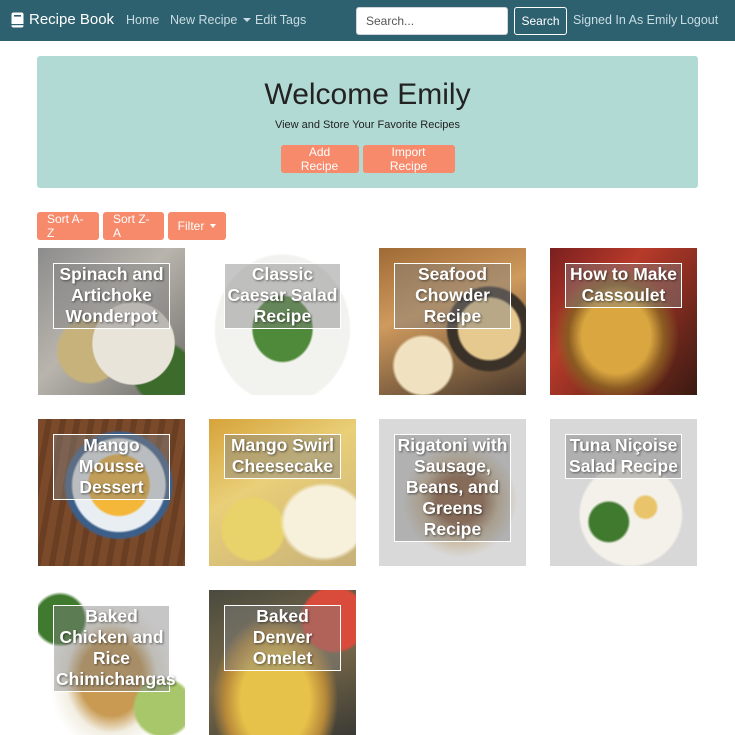  I want to click on recipe-card: Spinach and Artichoke Wonderpot, so click(111, 321).